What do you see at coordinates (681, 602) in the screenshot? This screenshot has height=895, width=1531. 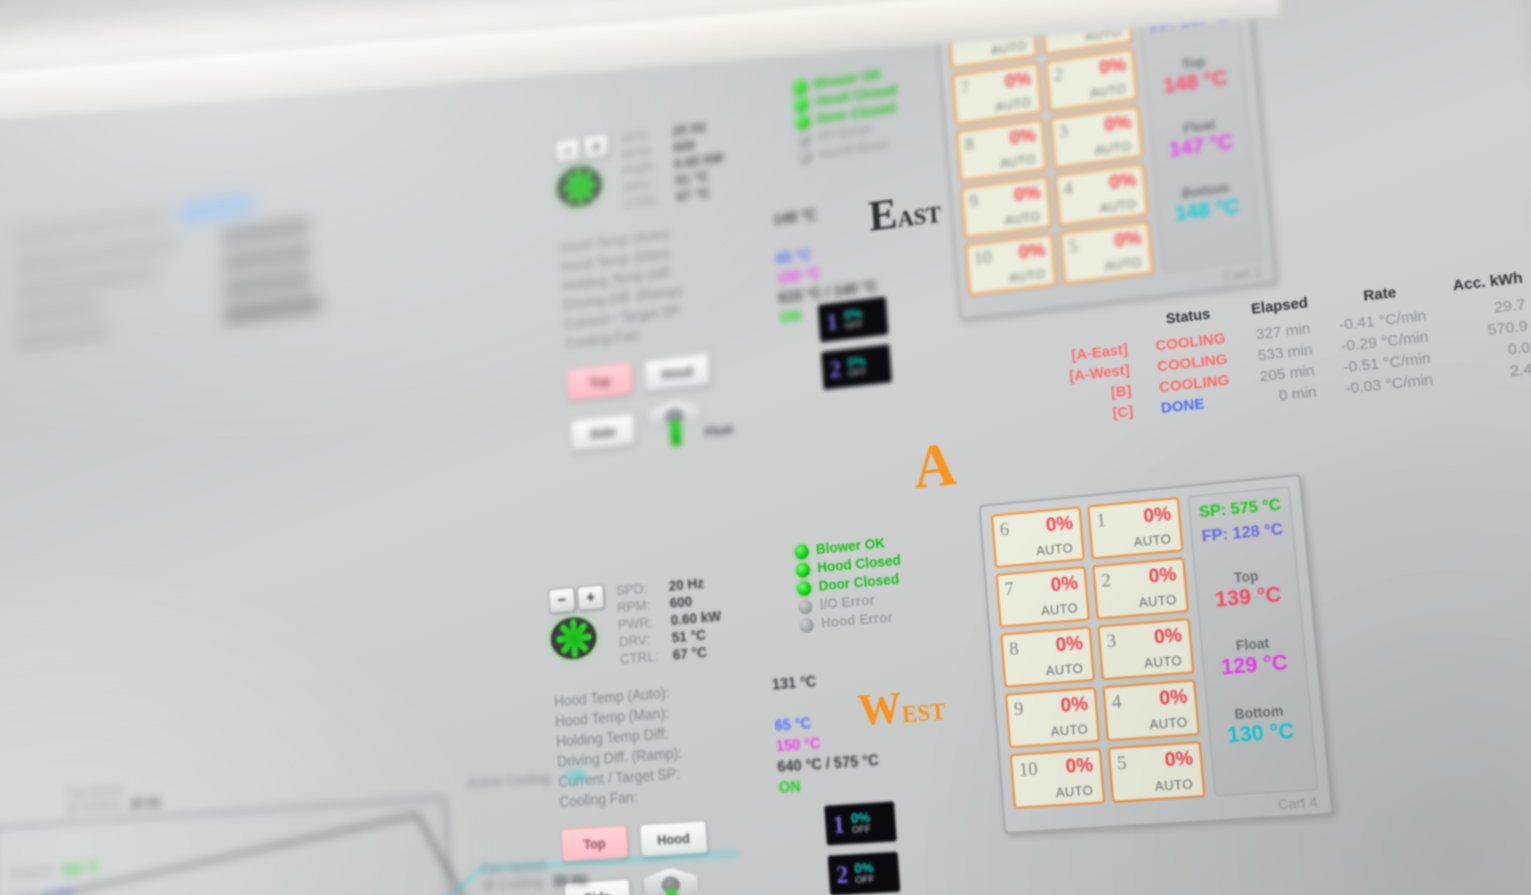 I see `metric-value: 600` at bounding box center [681, 602].